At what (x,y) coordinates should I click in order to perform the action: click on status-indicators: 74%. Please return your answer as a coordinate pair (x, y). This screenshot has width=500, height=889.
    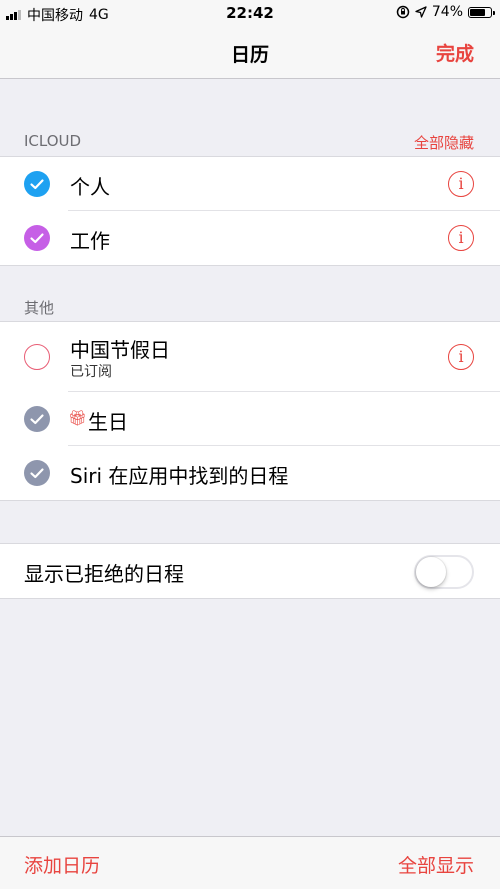
    Looking at the image, I should click on (445, 12).